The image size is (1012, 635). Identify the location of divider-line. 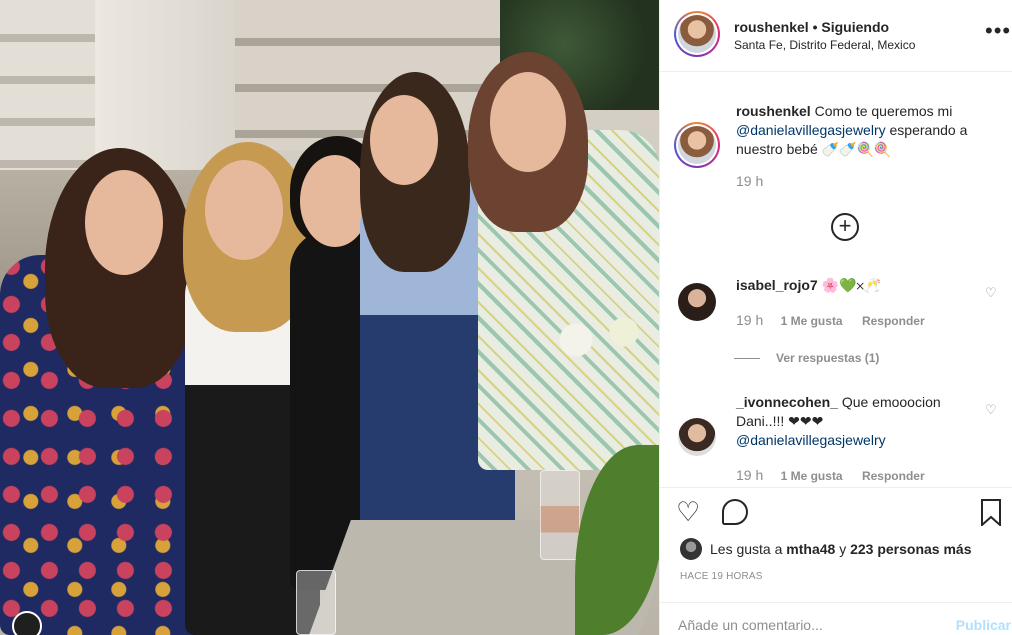
(747, 359).